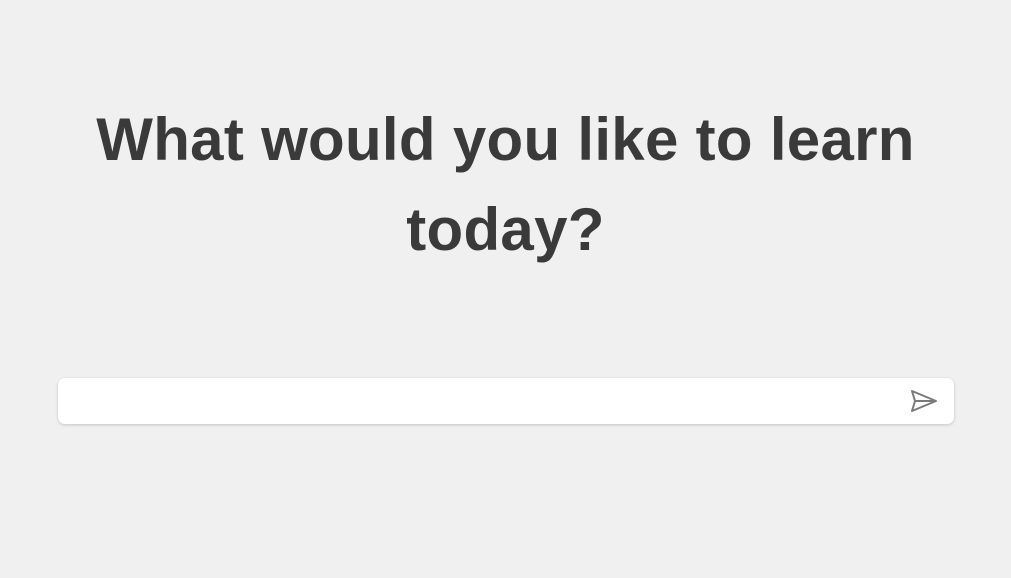 This screenshot has width=1011, height=578. I want to click on send-button, so click(924, 401).